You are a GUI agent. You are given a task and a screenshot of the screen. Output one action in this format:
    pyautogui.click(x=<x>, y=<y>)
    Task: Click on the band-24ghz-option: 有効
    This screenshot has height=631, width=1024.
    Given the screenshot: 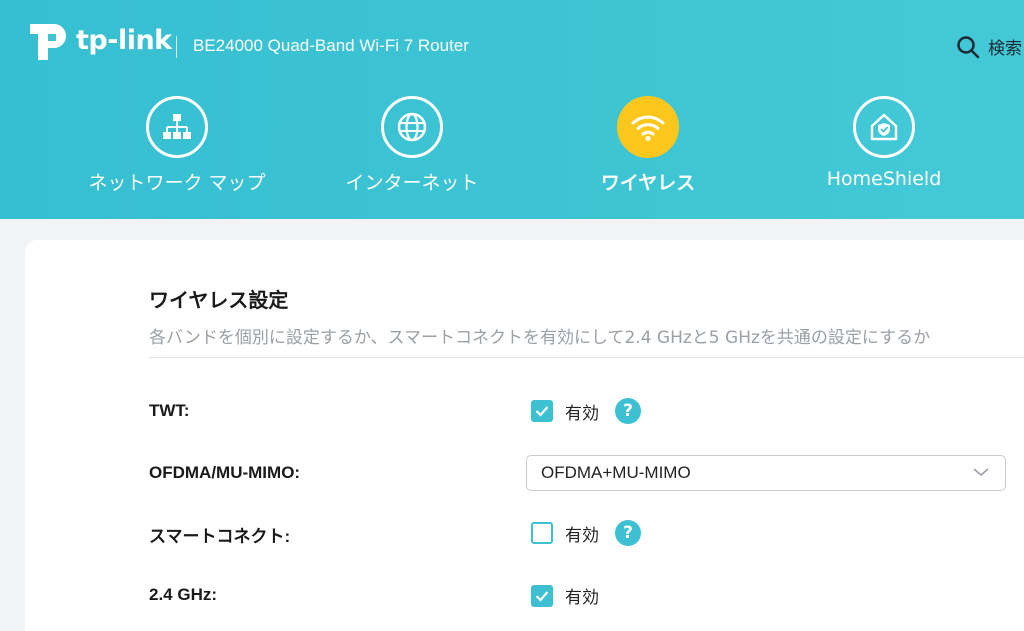 What is the action you would take?
    pyautogui.click(x=565, y=595)
    